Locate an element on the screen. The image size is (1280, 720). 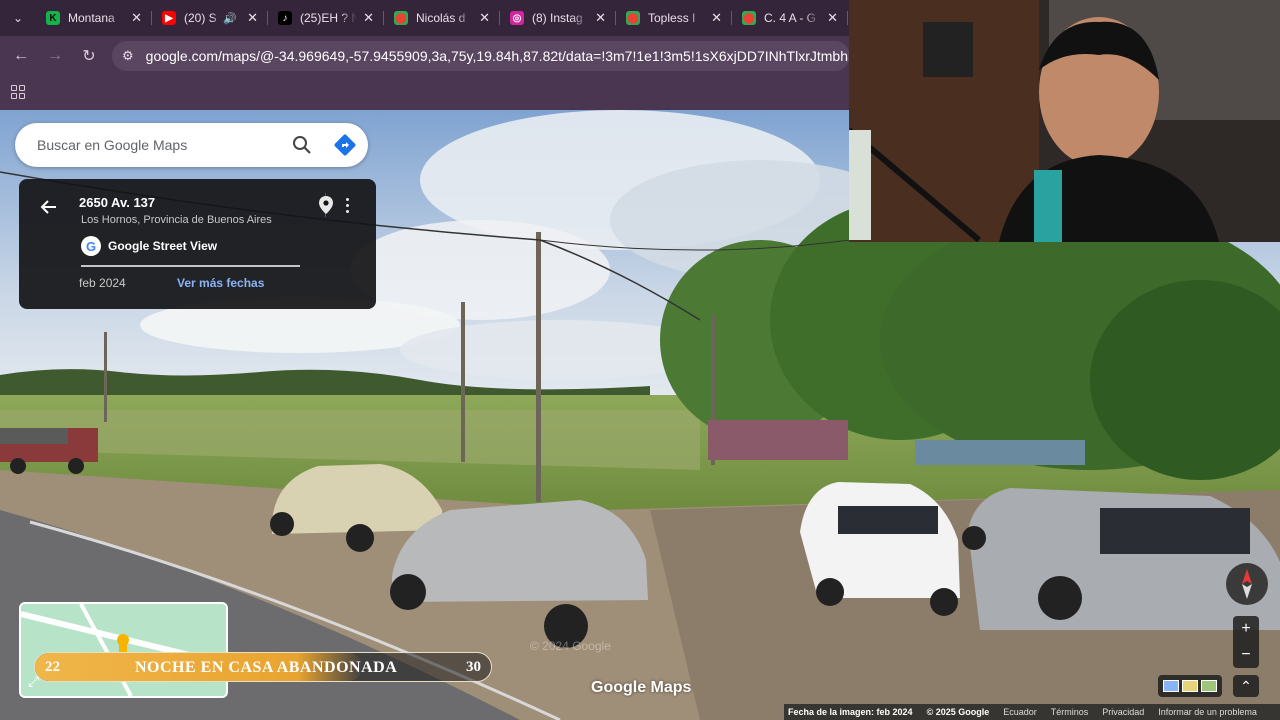
browser-tab: K Montana ✕ is located at coordinates (94, 18).